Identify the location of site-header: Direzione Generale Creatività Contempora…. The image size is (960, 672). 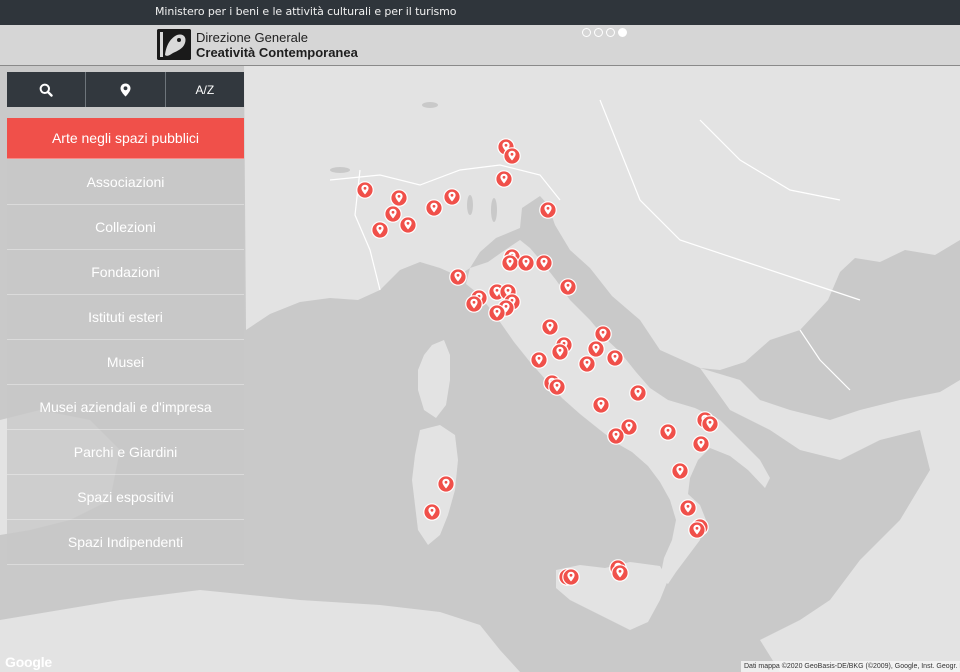
(480, 45).